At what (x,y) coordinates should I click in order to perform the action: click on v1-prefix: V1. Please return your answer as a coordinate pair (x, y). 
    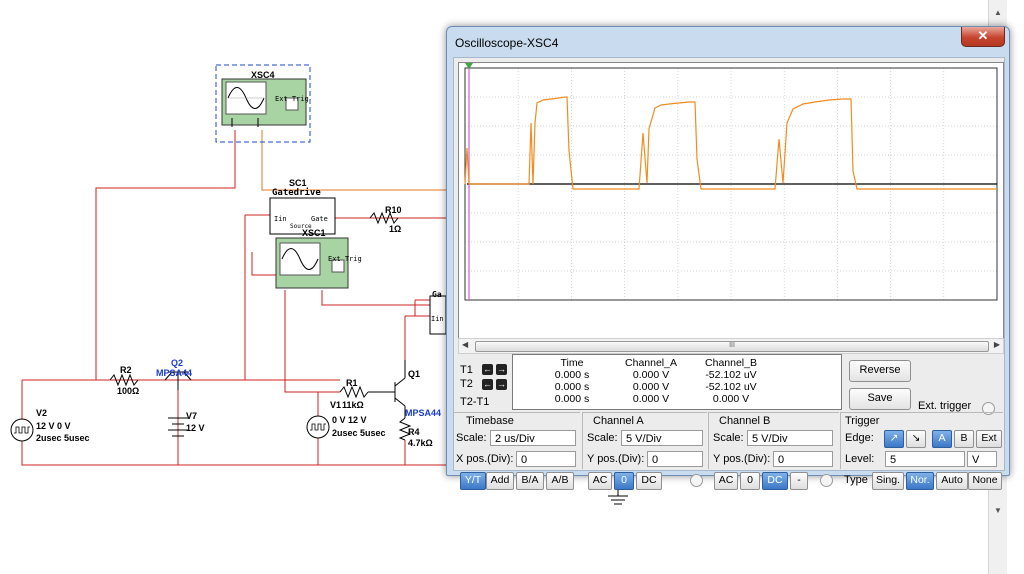
    Looking at the image, I should click on (336, 405).